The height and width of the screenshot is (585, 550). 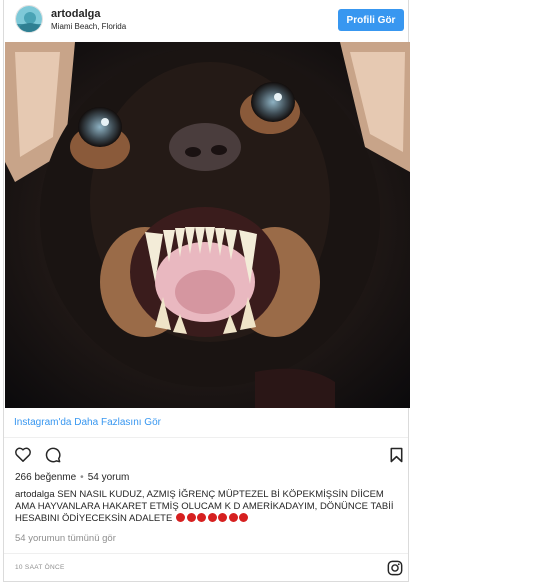 I want to click on likes-count: 266 beğenme, so click(x=45, y=477).